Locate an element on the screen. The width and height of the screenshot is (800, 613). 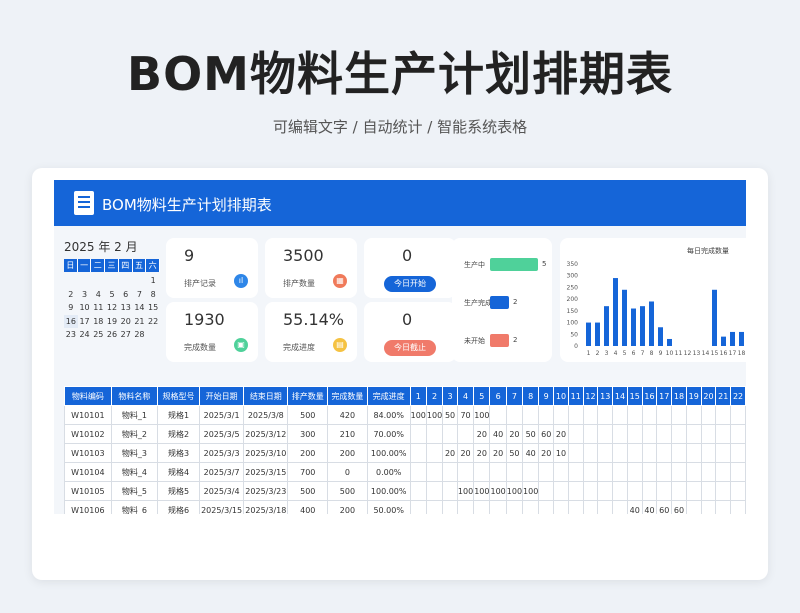
column-header: 排产数量 is located at coordinates (308, 396).